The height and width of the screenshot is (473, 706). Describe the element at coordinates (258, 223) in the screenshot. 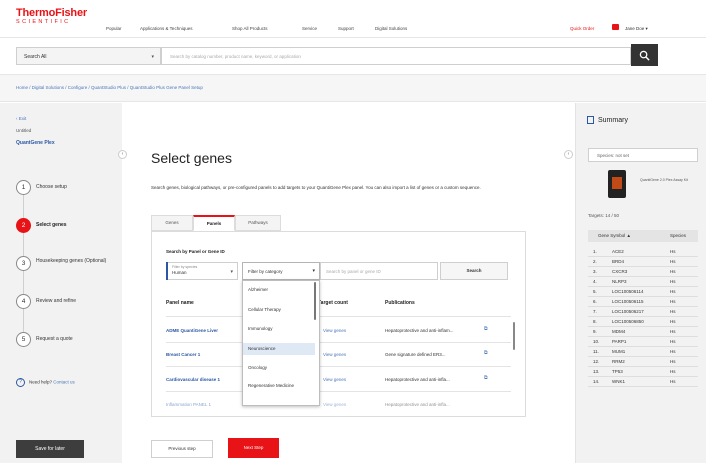

I see `tab-pathways: Pathways` at that location.